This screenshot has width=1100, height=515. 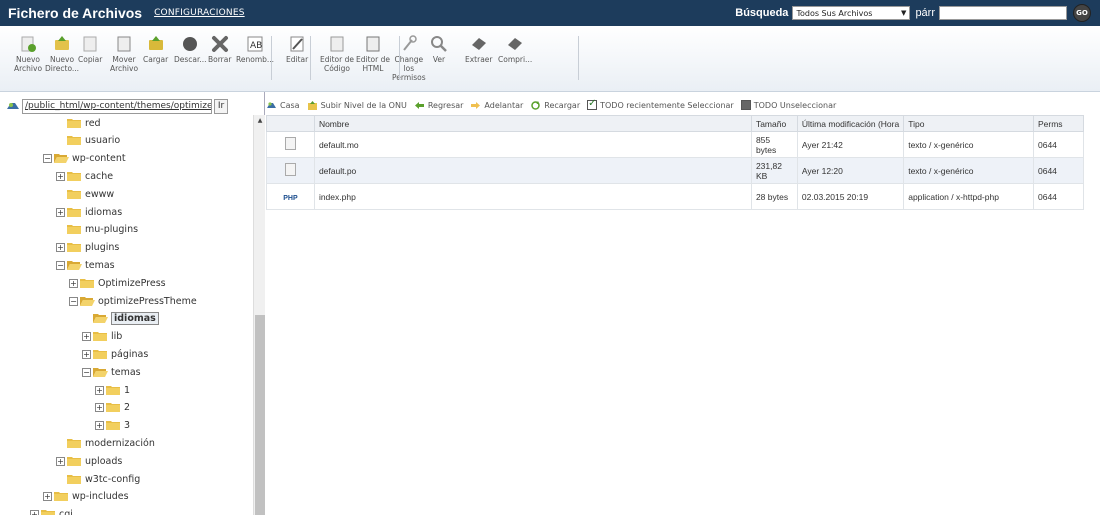 I want to click on up-folder-icon, so click(x=312, y=105).